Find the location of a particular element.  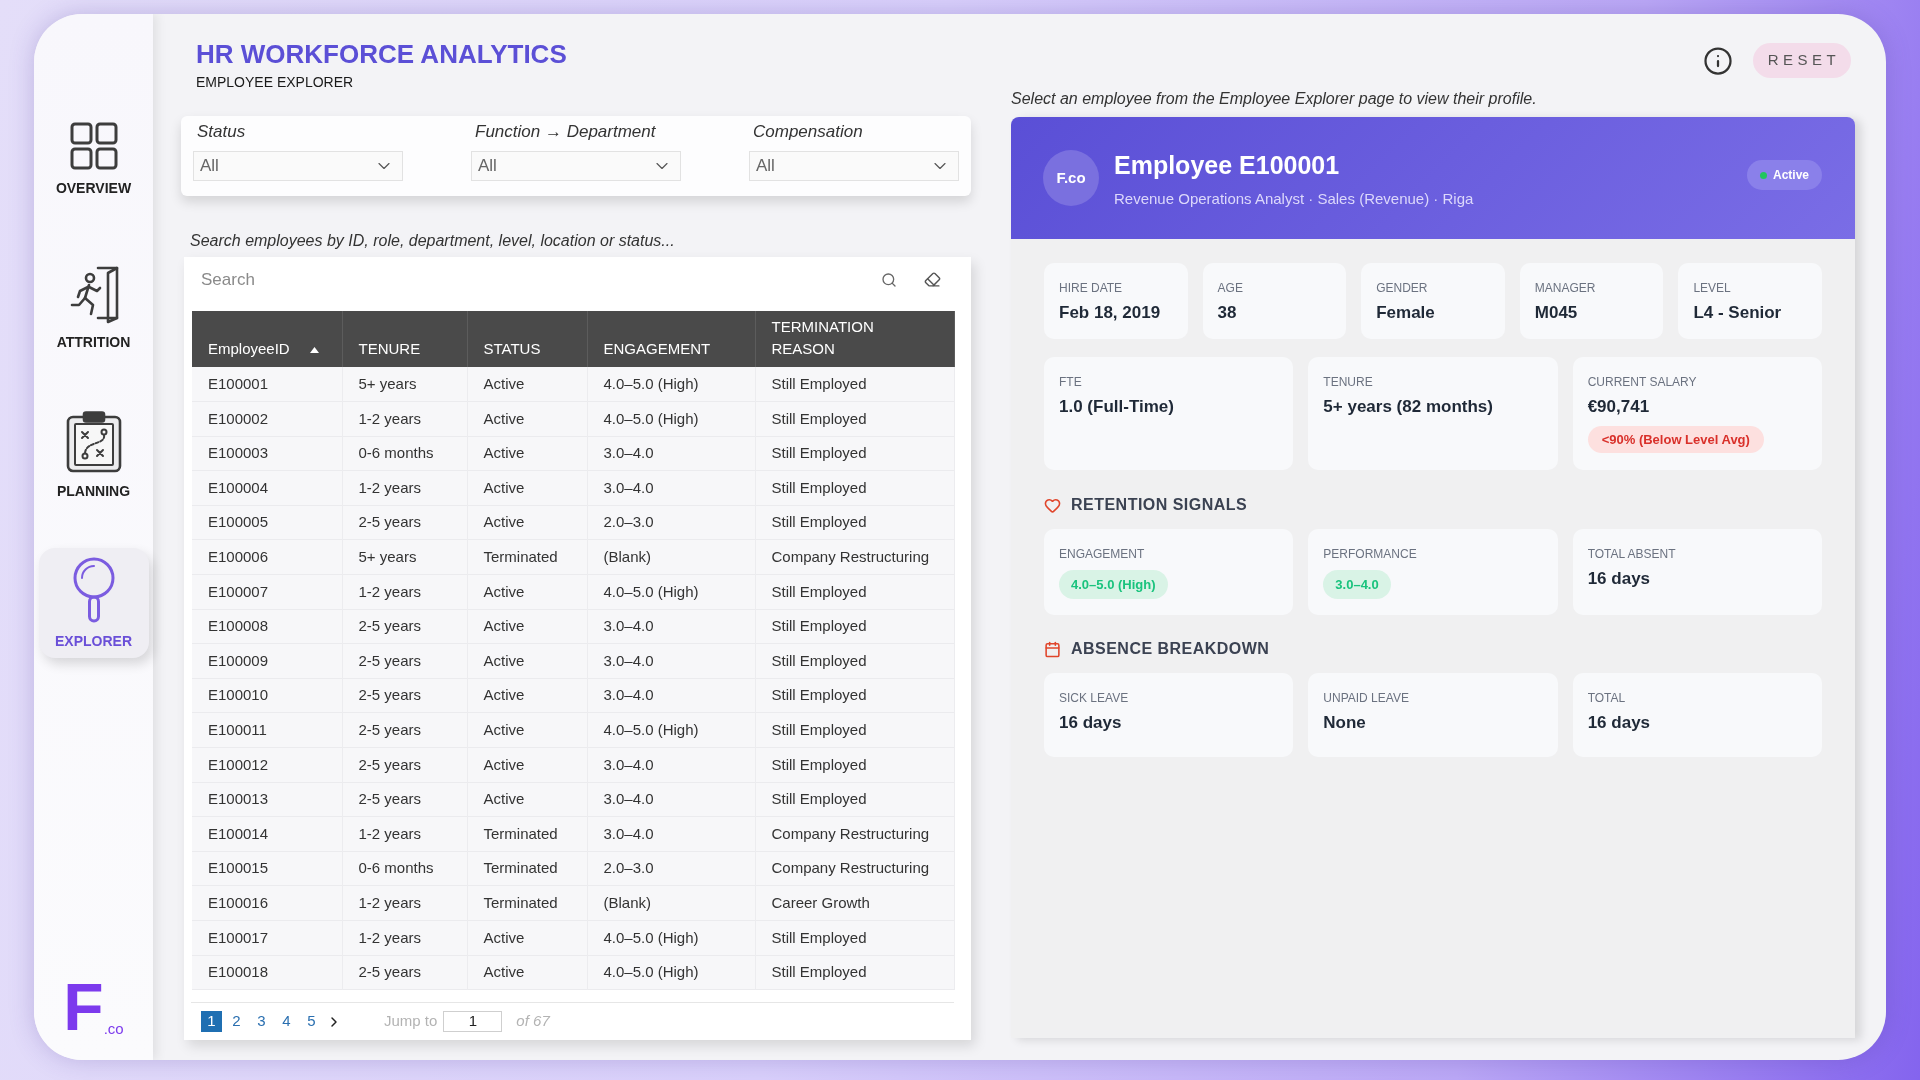

field-label: TENURE is located at coordinates (1348, 382).